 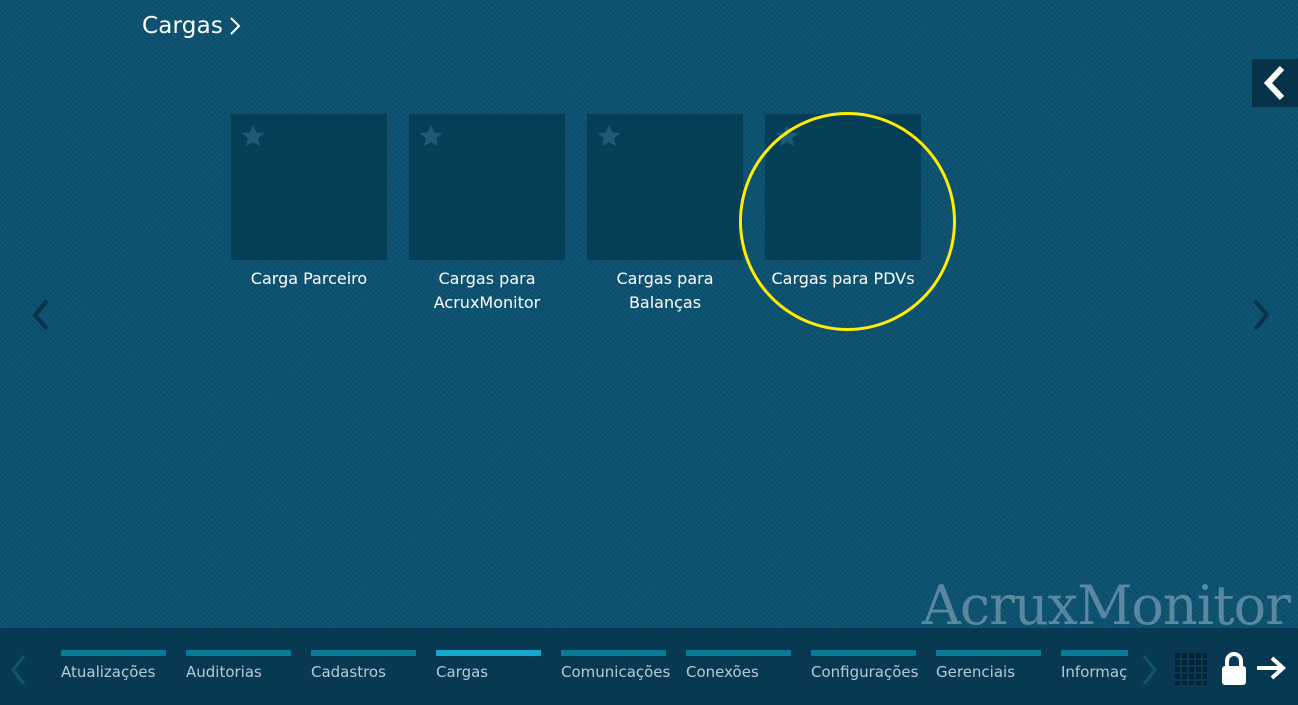 I want to click on tab-comunicacoes: Comunicações, so click(x=616, y=665).